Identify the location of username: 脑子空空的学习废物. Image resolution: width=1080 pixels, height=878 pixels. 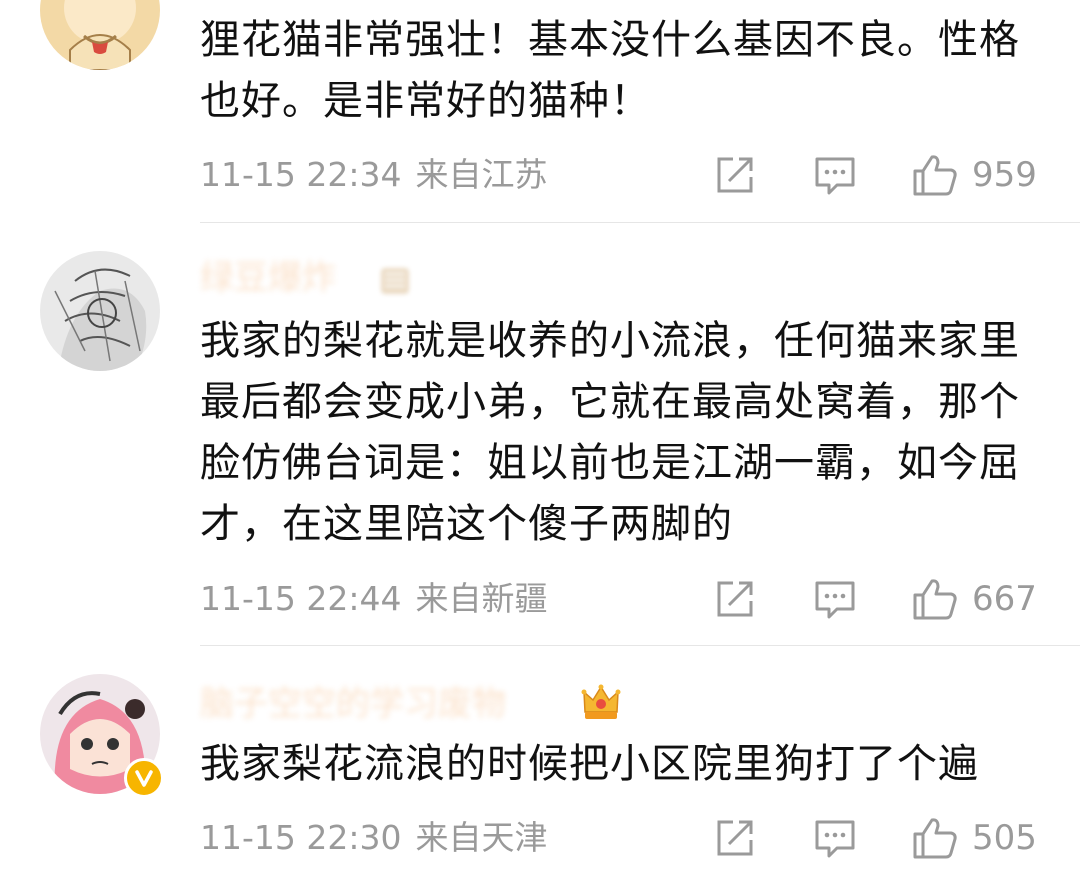
(353, 704).